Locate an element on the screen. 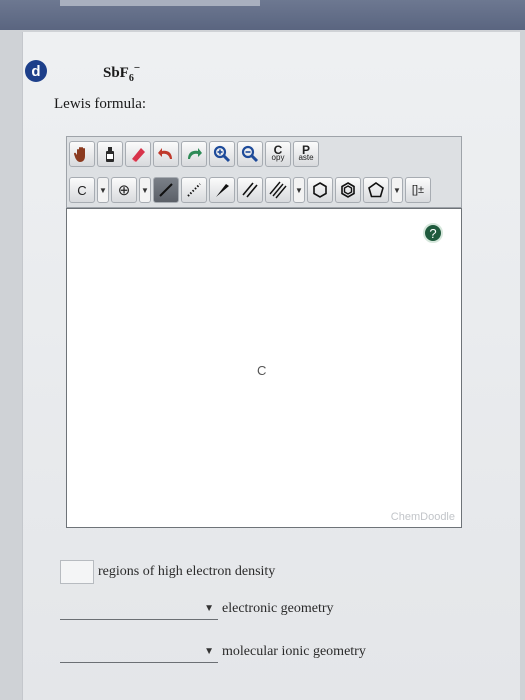 The image size is (525, 700). triple-bond-button is located at coordinates (278, 190).